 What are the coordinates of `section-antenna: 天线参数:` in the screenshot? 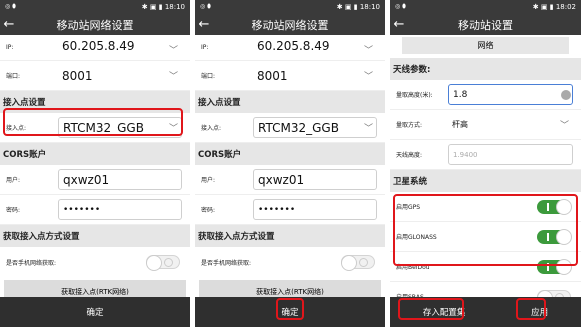 It's located at (485, 69).